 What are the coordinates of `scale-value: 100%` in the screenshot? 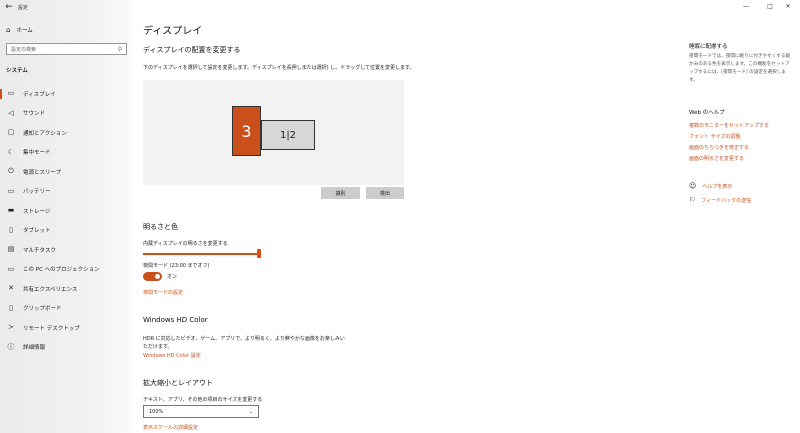 It's located at (156, 411).